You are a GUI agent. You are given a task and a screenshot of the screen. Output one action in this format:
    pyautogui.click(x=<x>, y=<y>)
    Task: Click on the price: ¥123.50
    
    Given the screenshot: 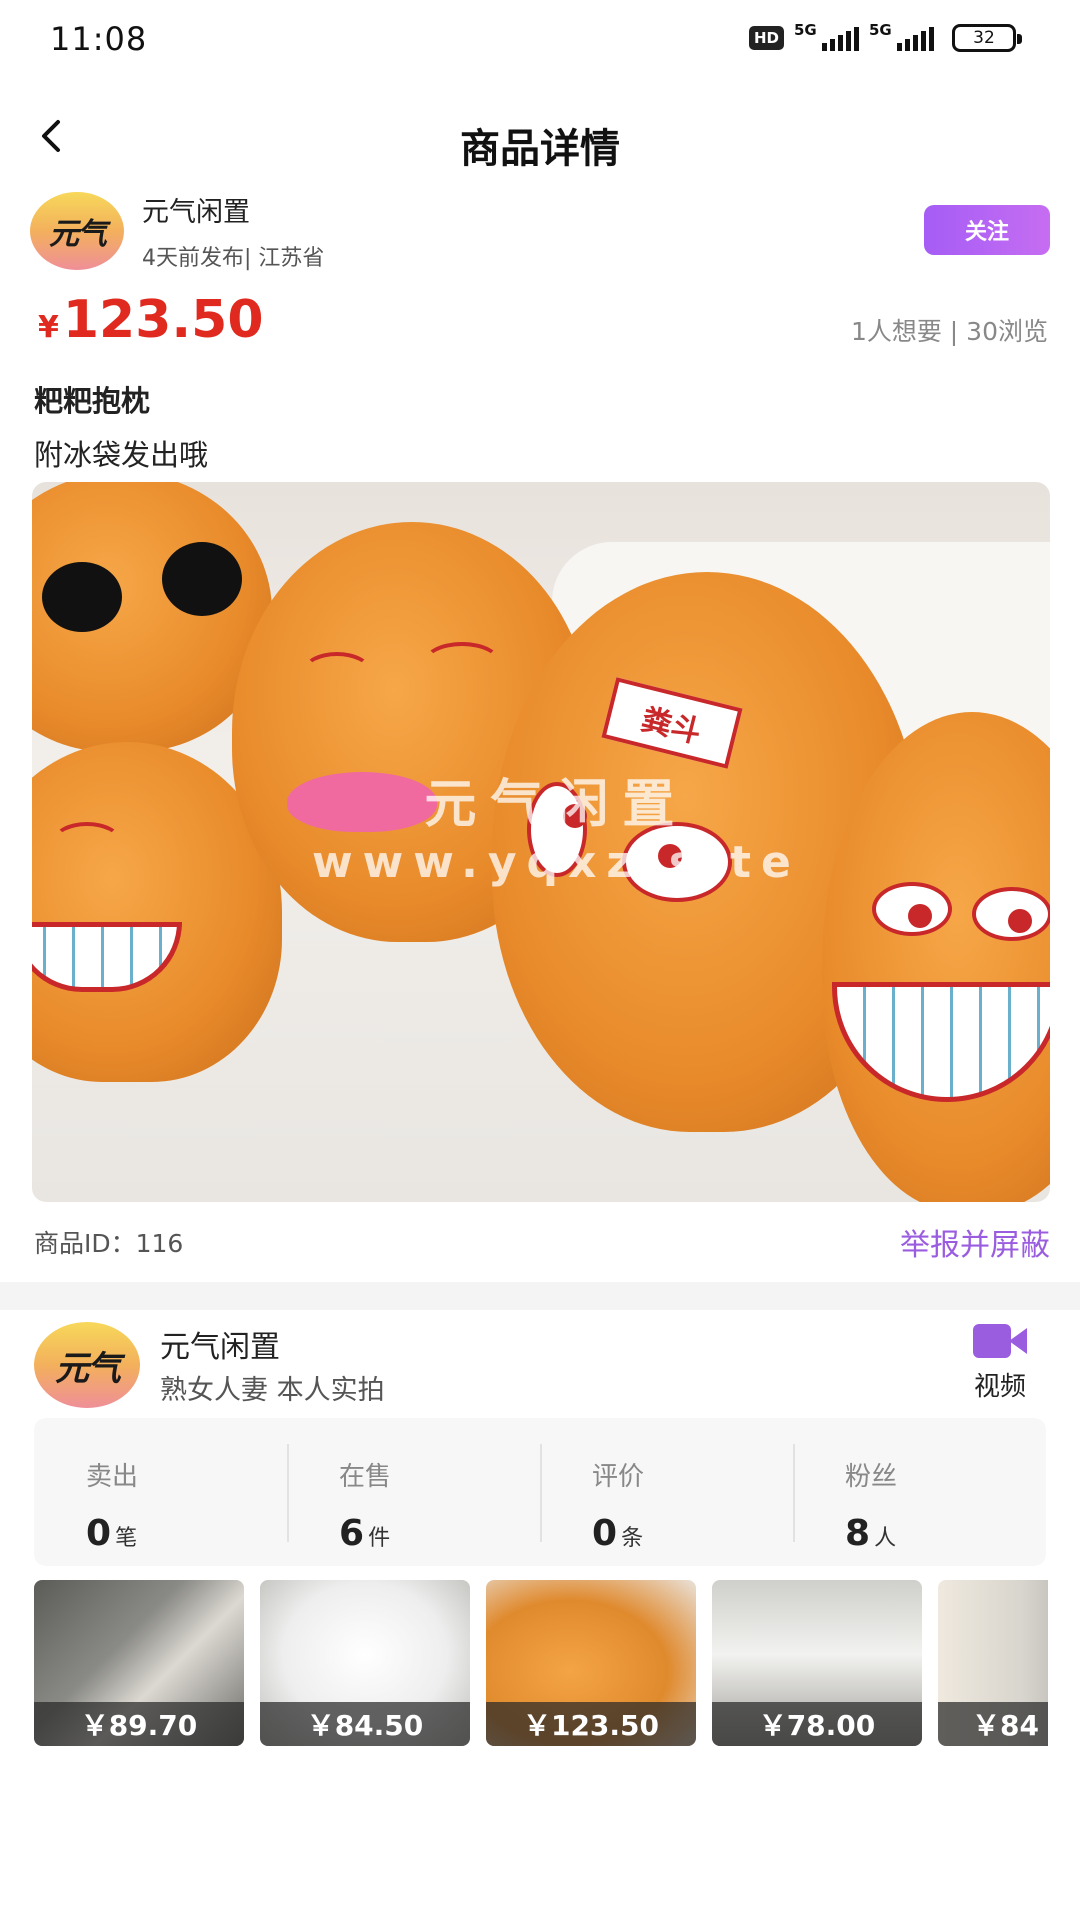 What is the action you would take?
    pyautogui.click(x=151, y=320)
    